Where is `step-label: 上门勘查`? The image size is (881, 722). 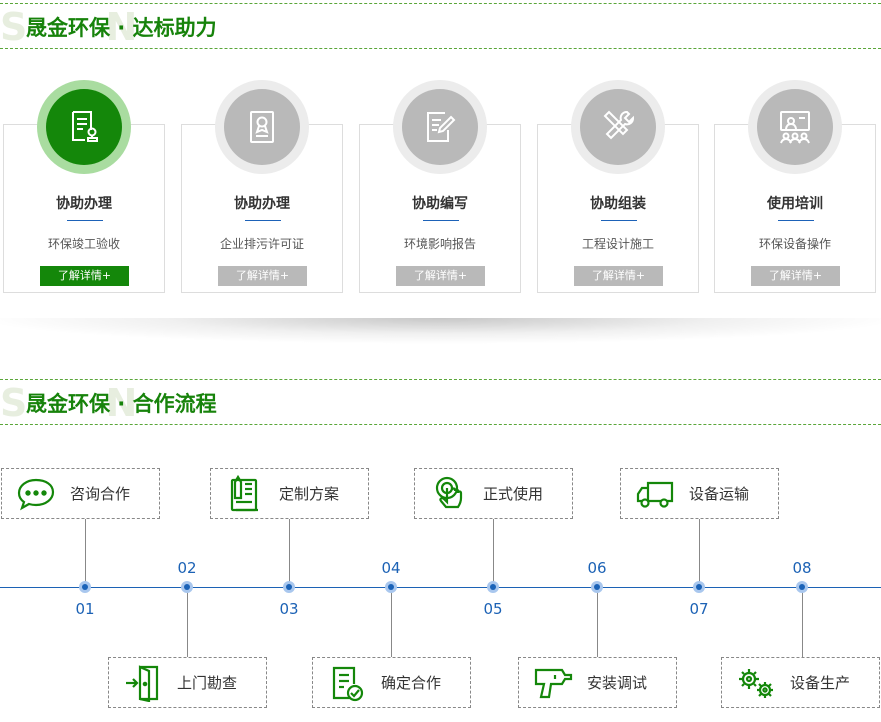 step-label: 上门勘查 is located at coordinates (207, 683).